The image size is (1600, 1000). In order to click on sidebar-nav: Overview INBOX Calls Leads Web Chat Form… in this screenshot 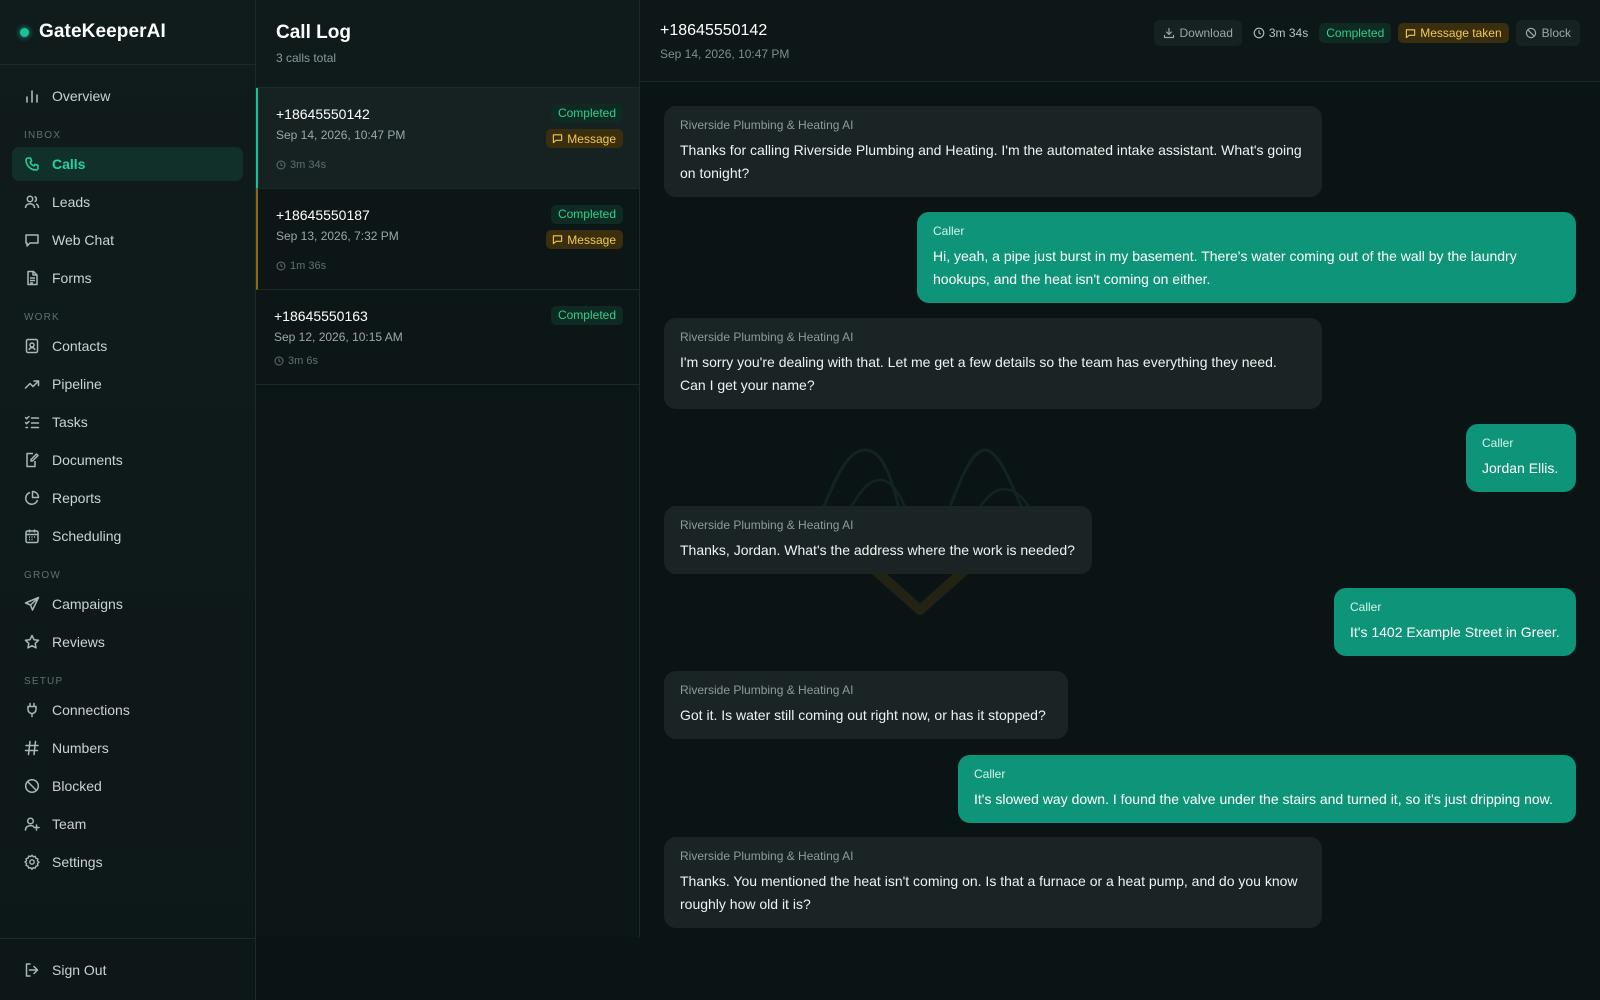, I will do `click(127, 472)`.